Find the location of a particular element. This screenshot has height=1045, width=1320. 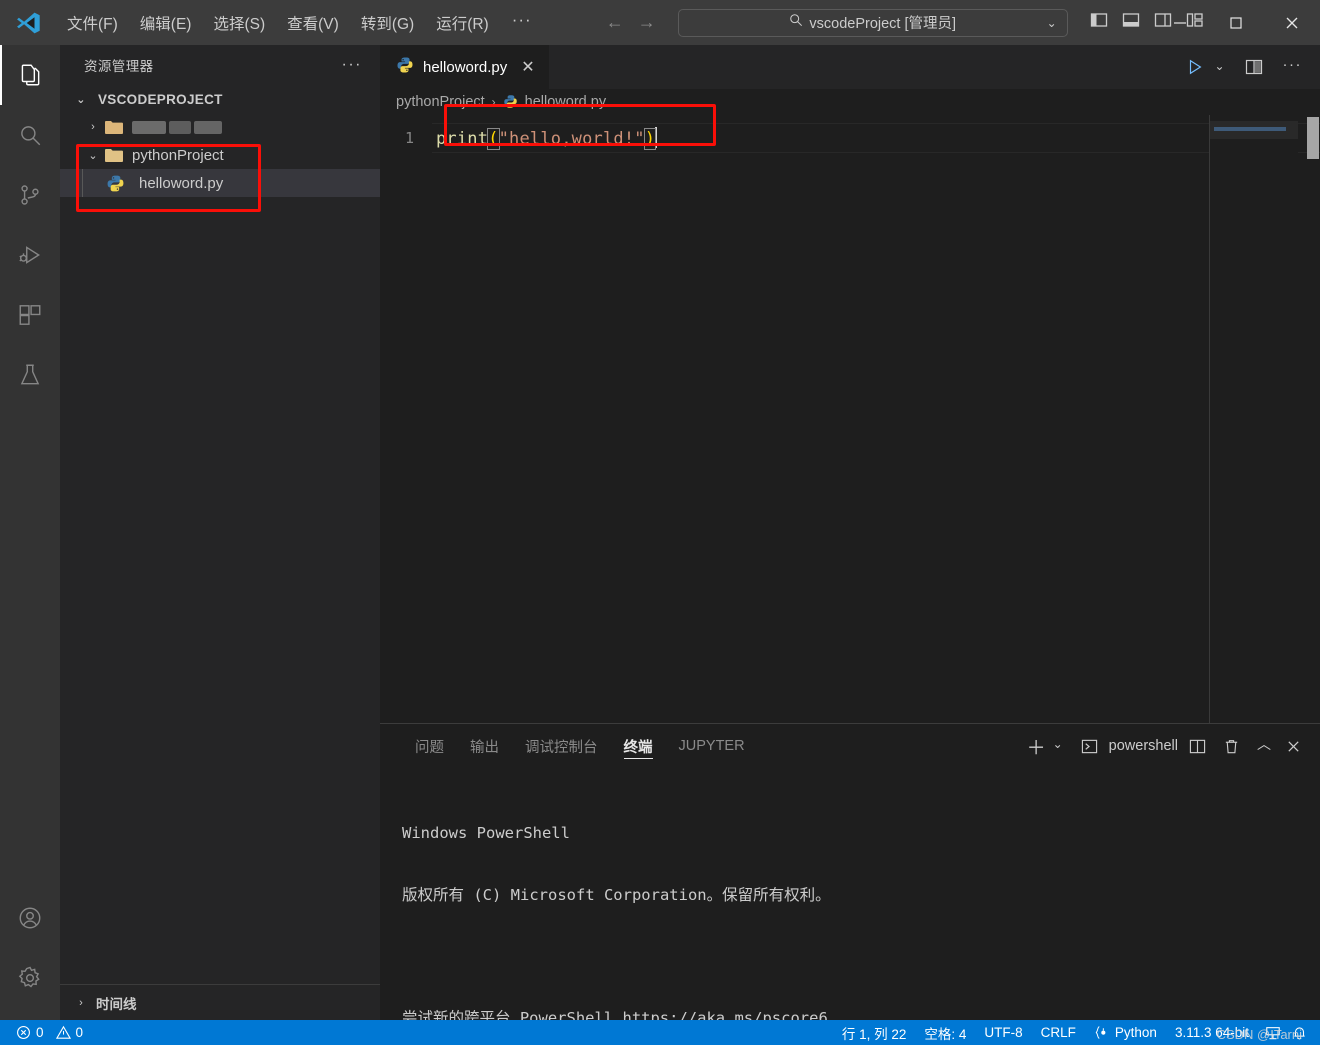

status-notifications-bell is located at coordinates (1302, 1032).